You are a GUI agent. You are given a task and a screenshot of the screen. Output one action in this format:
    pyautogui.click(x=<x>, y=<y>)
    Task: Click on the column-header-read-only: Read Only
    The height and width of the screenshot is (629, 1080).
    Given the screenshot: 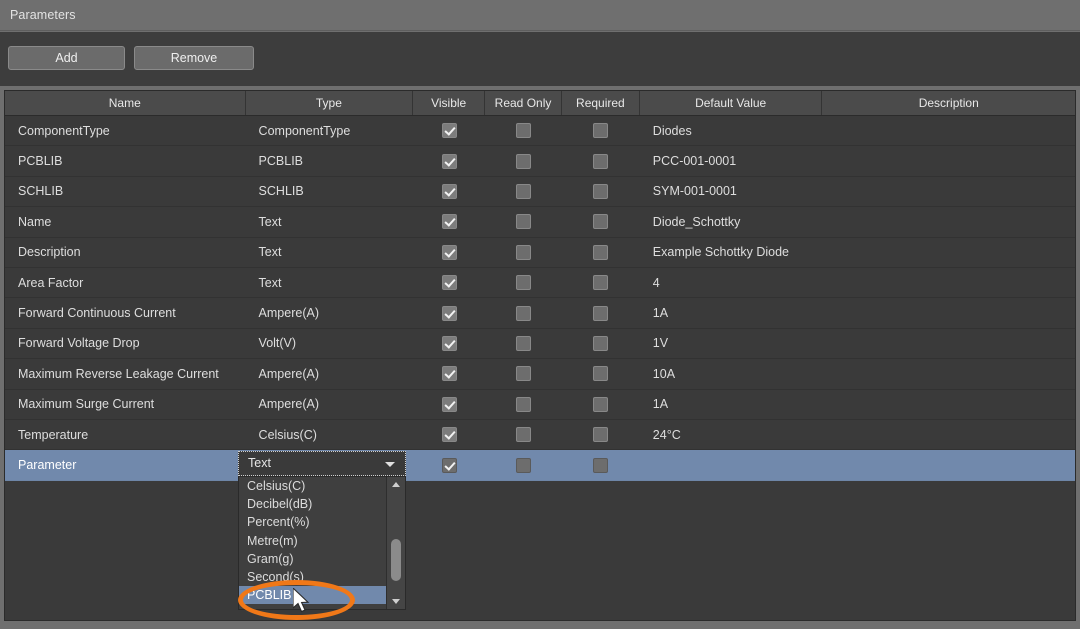 What is the action you would take?
    pyautogui.click(x=523, y=103)
    